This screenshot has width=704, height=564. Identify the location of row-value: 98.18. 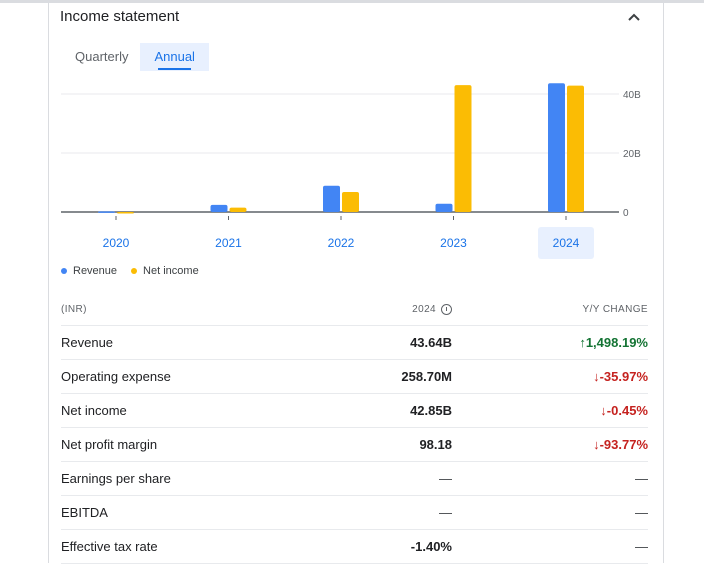
(435, 444).